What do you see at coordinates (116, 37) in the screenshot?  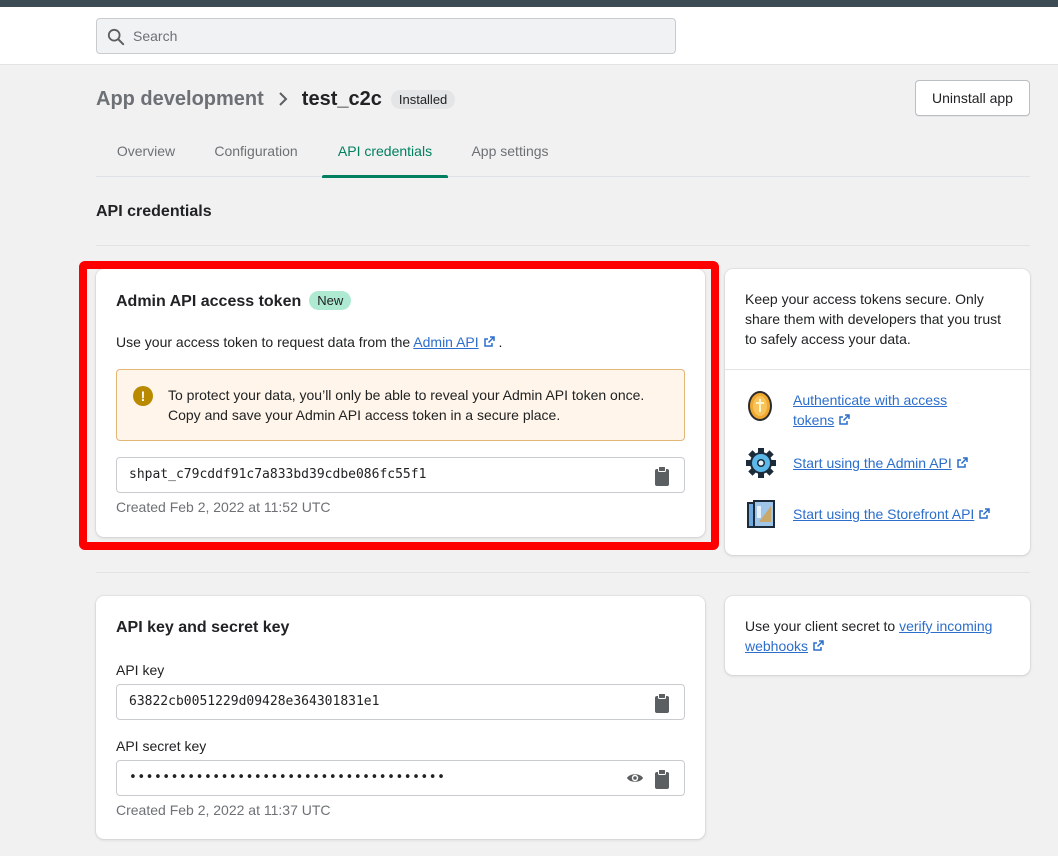 I see `search-icon` at bounding box center [116, 37].